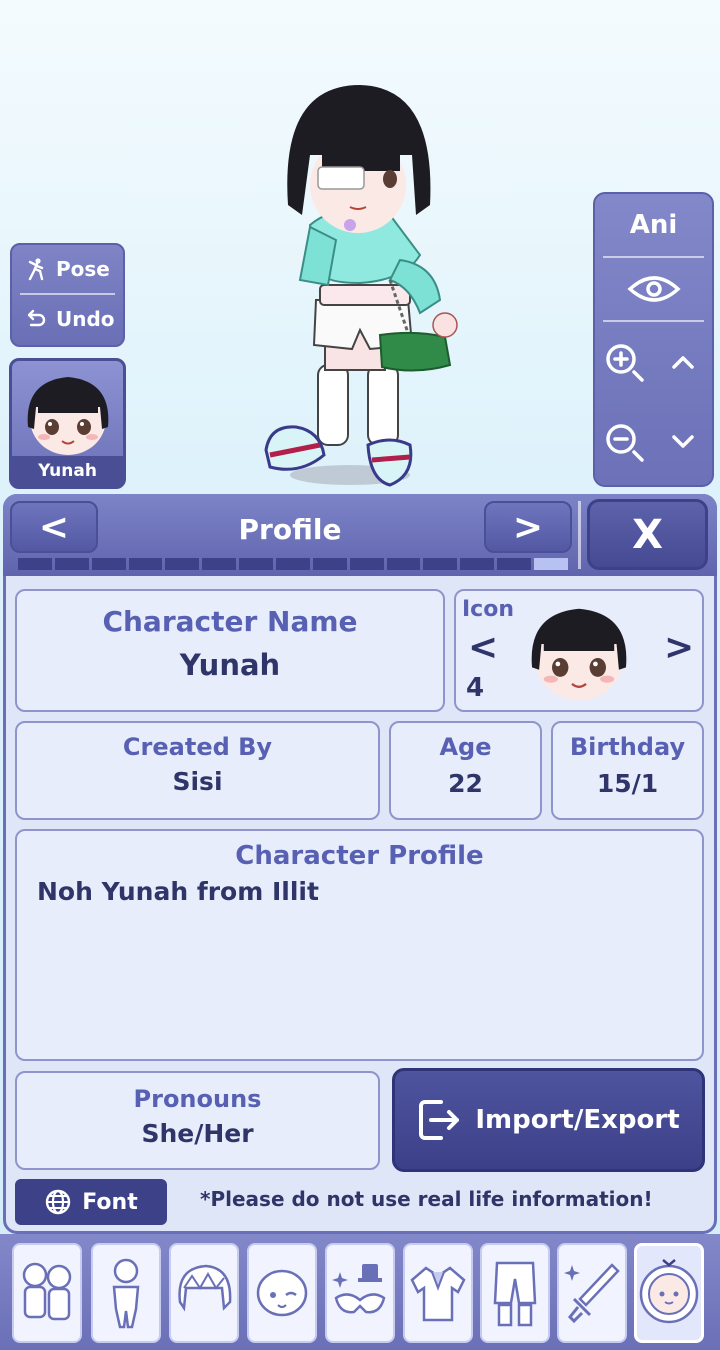  Describe the element at coordinates (627, 747) in the screenshot. I see `birthday-title: Birthday` at that location.